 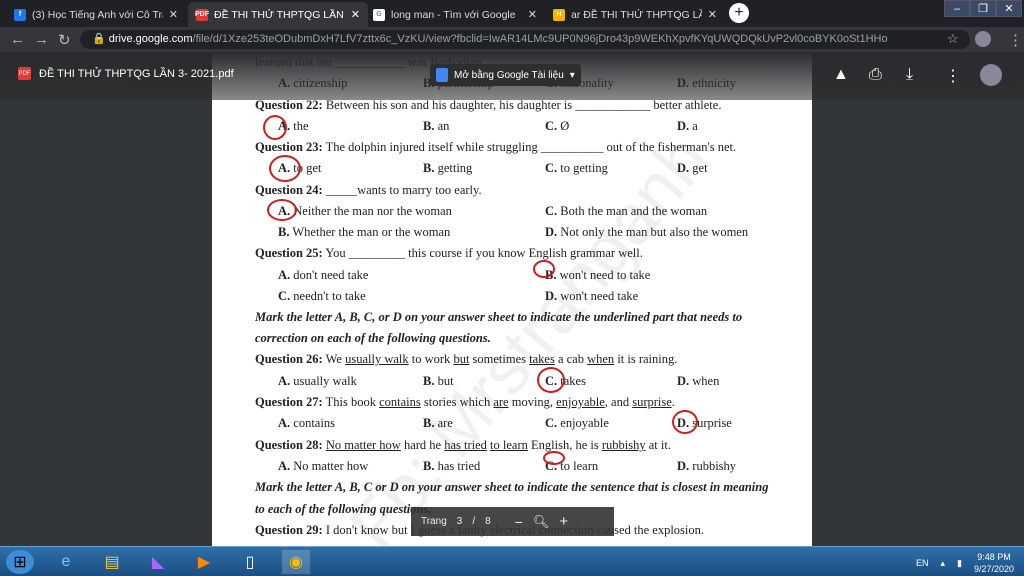 I want to click on answer-option: B. an, so click(x=436, y=126).